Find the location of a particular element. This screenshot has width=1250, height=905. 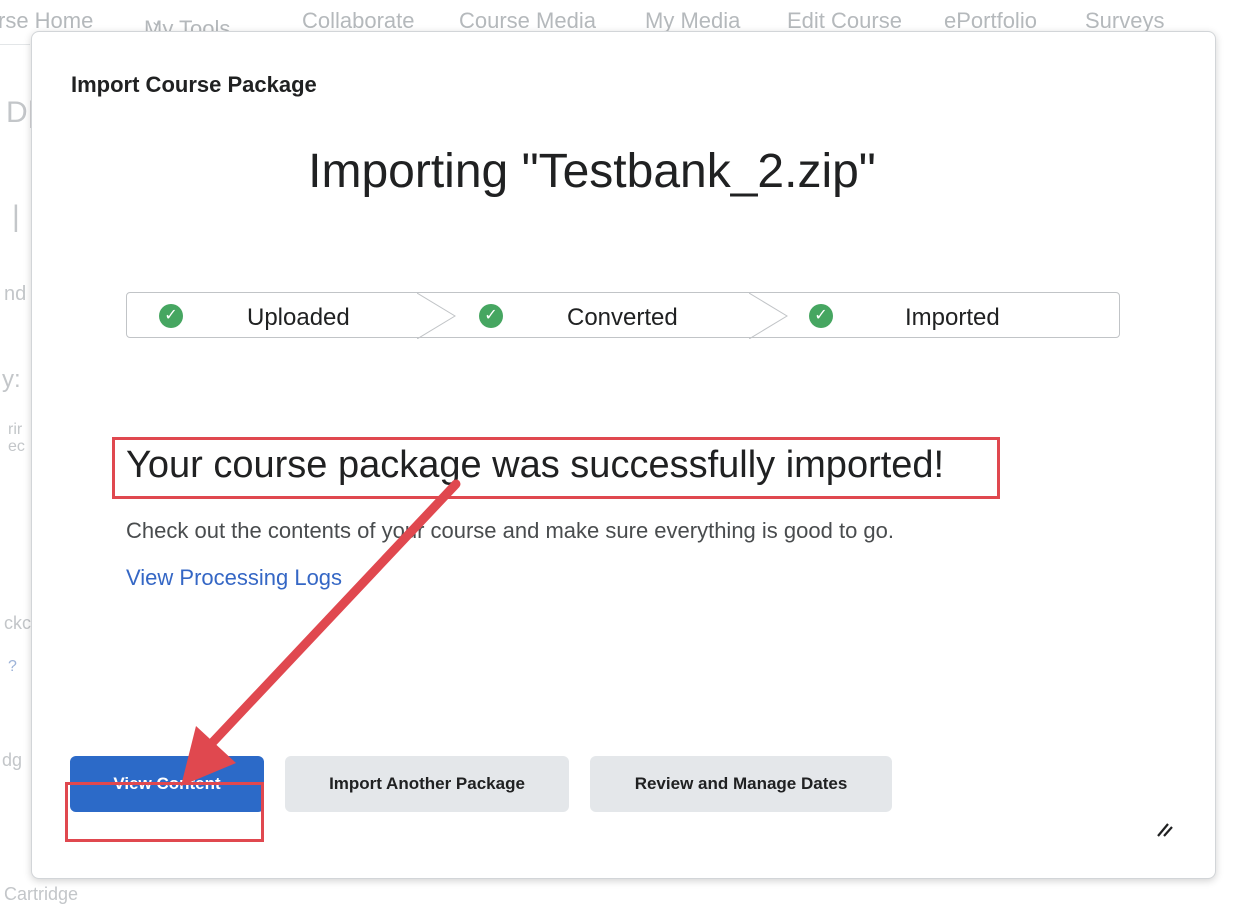

step-converted: ✓ Converted is located at coordinates (622, 316).